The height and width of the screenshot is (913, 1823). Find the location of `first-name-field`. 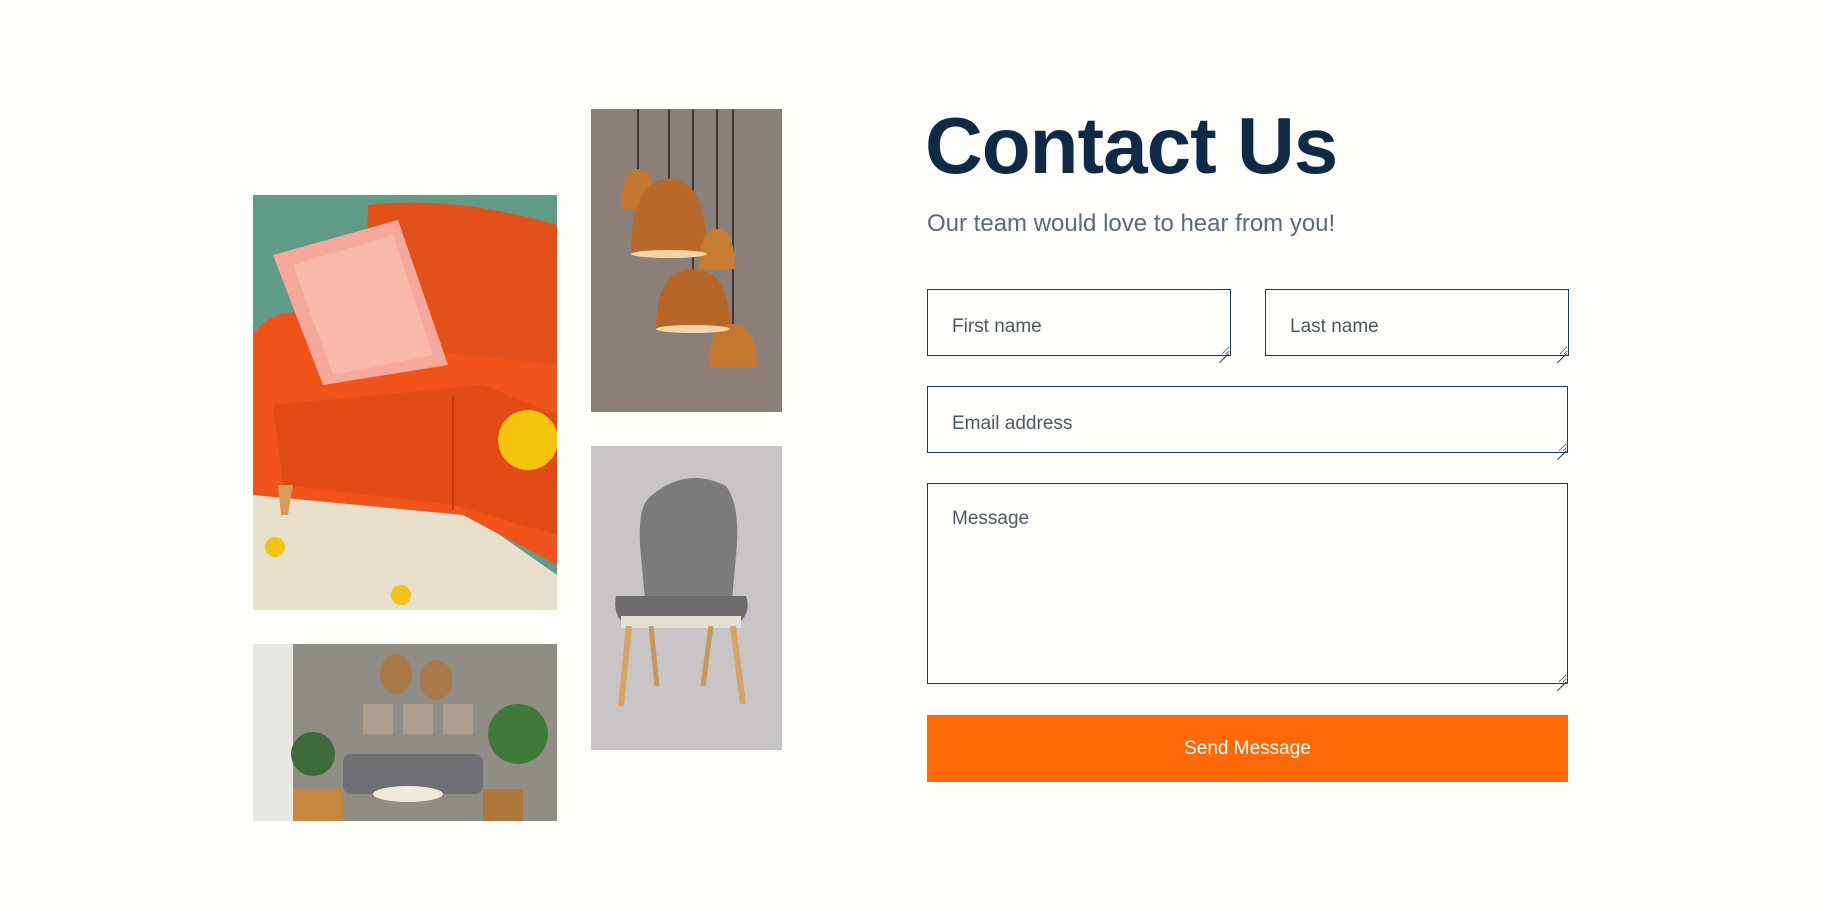

first-name-field is located at coordinates (1079, 322).